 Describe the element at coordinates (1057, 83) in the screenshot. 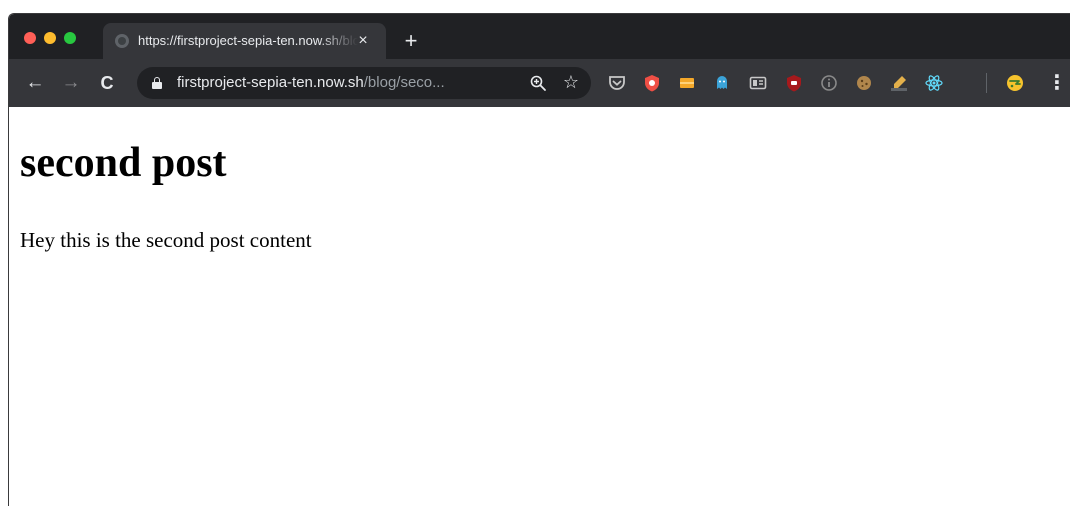

I see `browser-menu-icon: ⋮` at that location.